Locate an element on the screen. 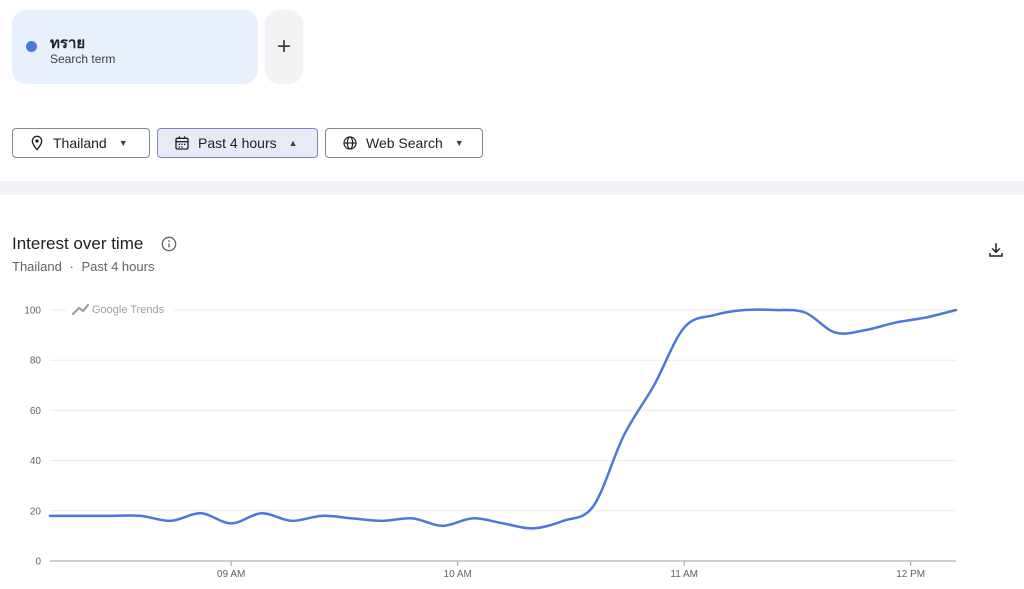  x-tick-label: 10 AM is located at coordinates (458, 574).